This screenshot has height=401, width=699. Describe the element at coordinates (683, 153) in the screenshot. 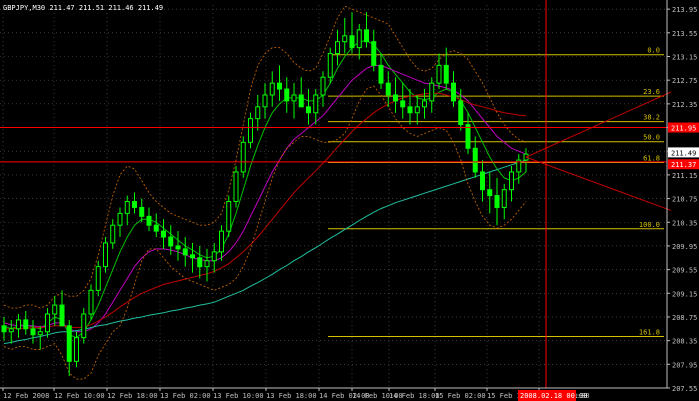

I see `current-price-label: 211.49` at that location.